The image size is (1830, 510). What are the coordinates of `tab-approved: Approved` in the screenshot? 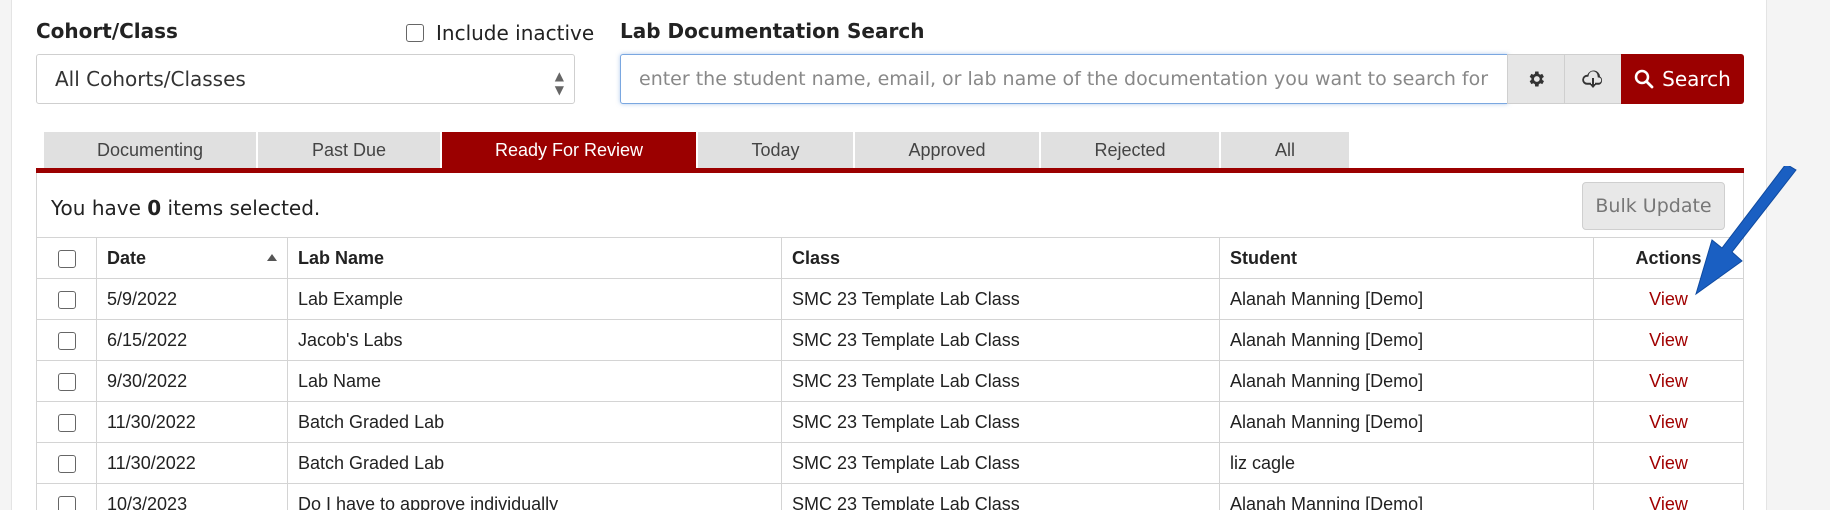 It's located at (948, 150).